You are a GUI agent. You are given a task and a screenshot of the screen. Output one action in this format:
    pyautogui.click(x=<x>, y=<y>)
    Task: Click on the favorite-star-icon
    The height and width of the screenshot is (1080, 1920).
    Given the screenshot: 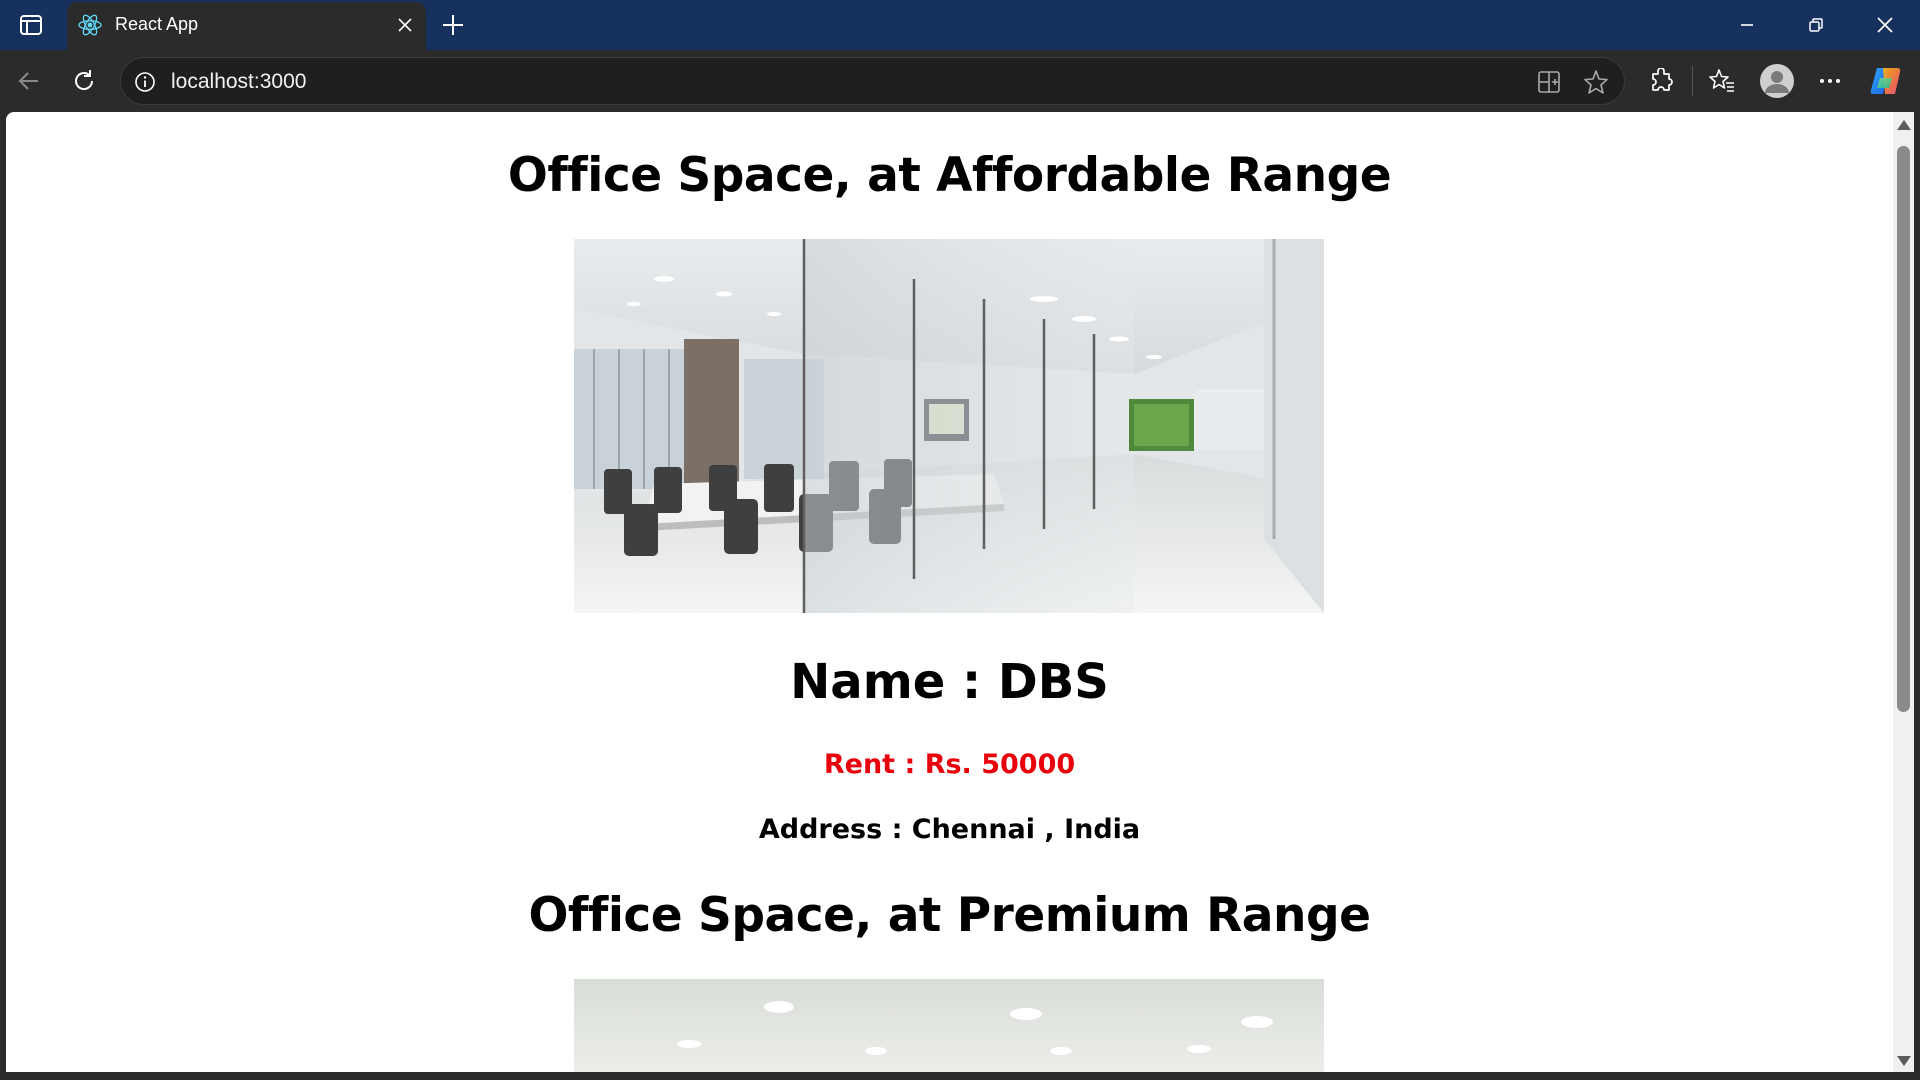 What is the action you would take?
    pyautogui.click(x=1596, y=82)
    